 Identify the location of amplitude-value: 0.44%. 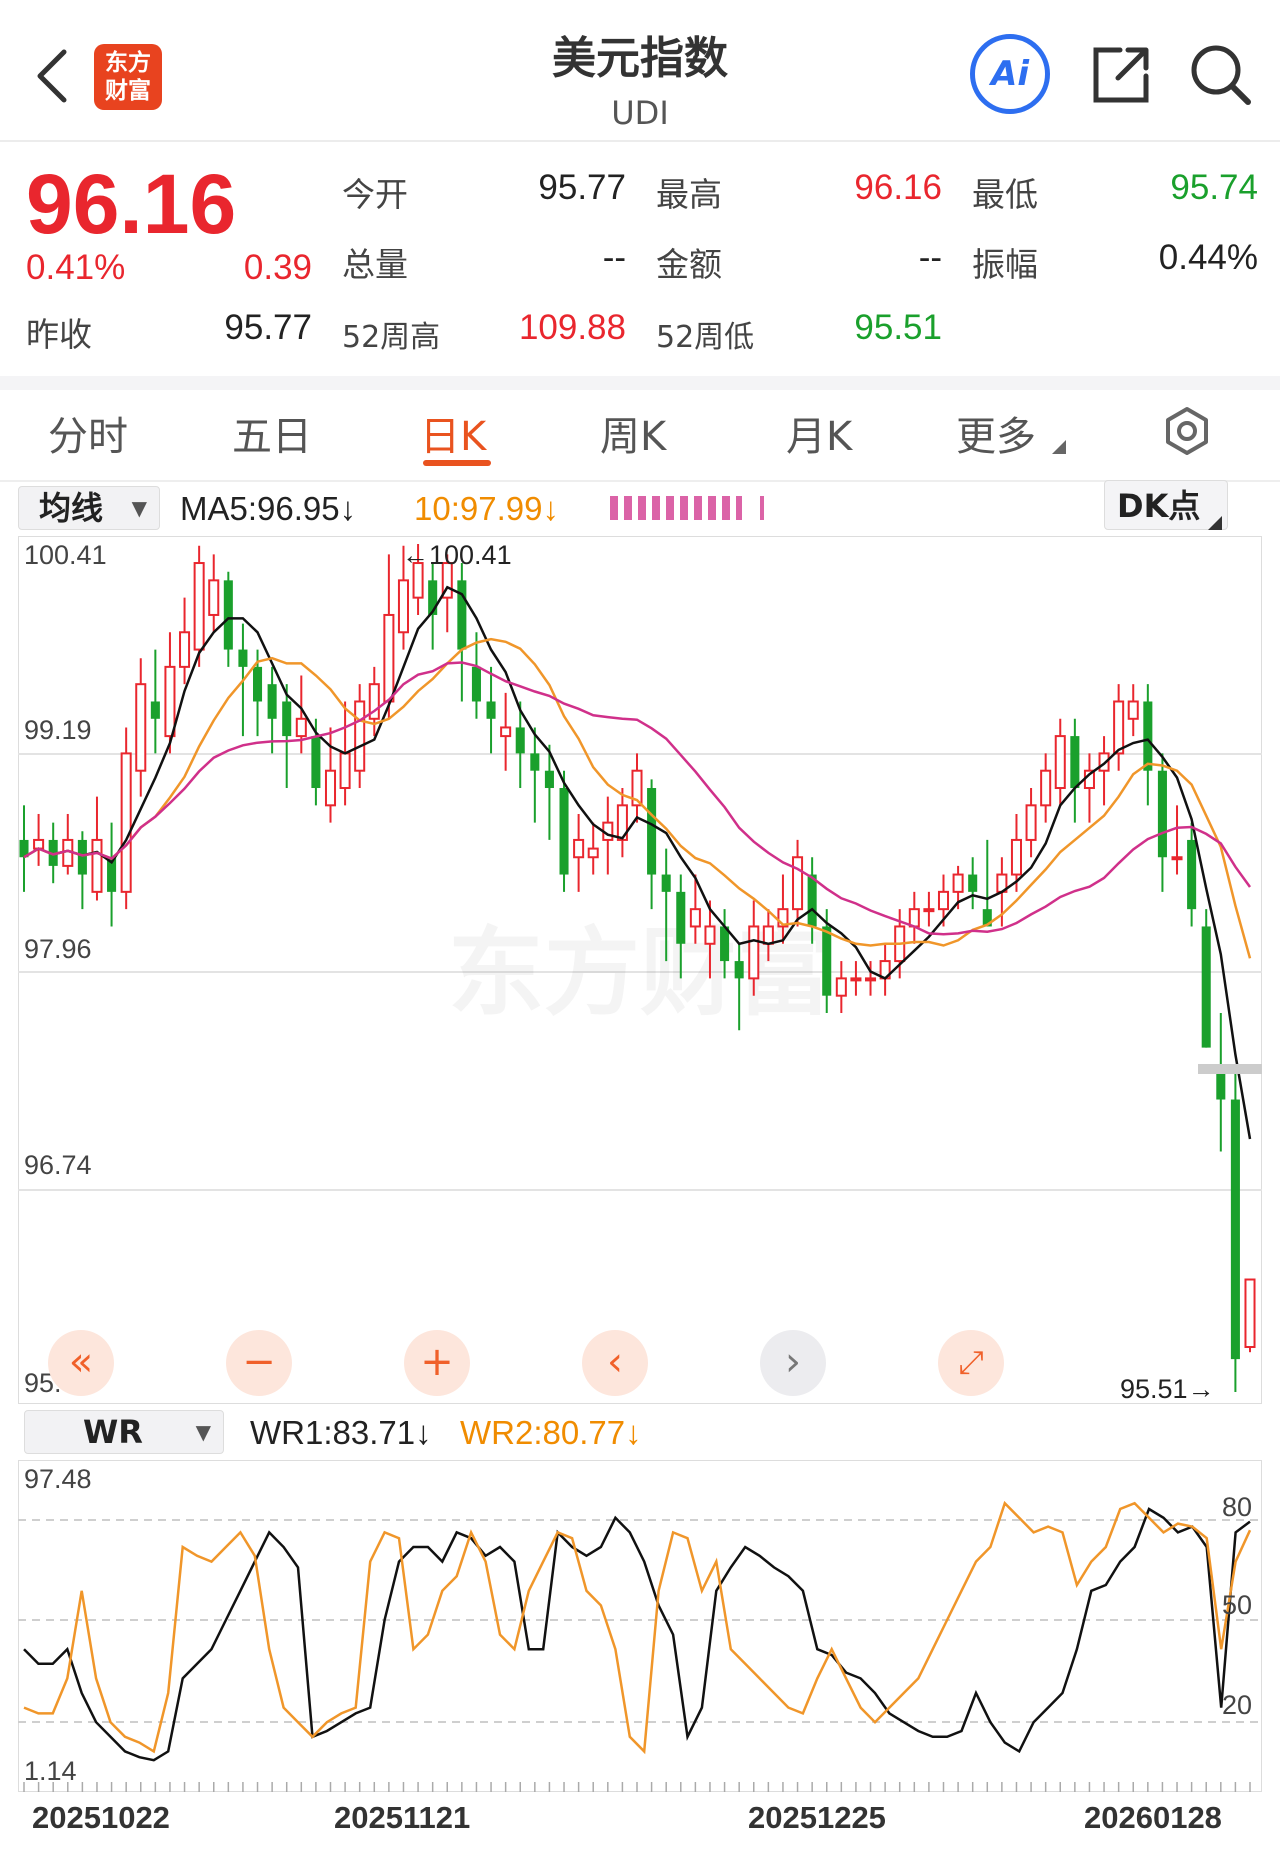
(1208, 257).